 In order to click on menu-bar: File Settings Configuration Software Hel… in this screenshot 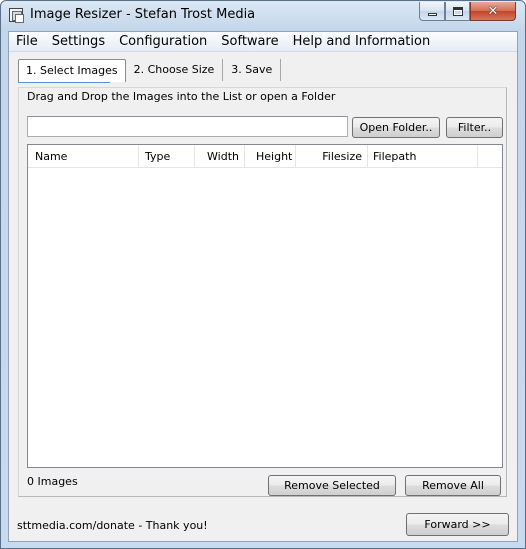, I will do `click(263, 42)`.